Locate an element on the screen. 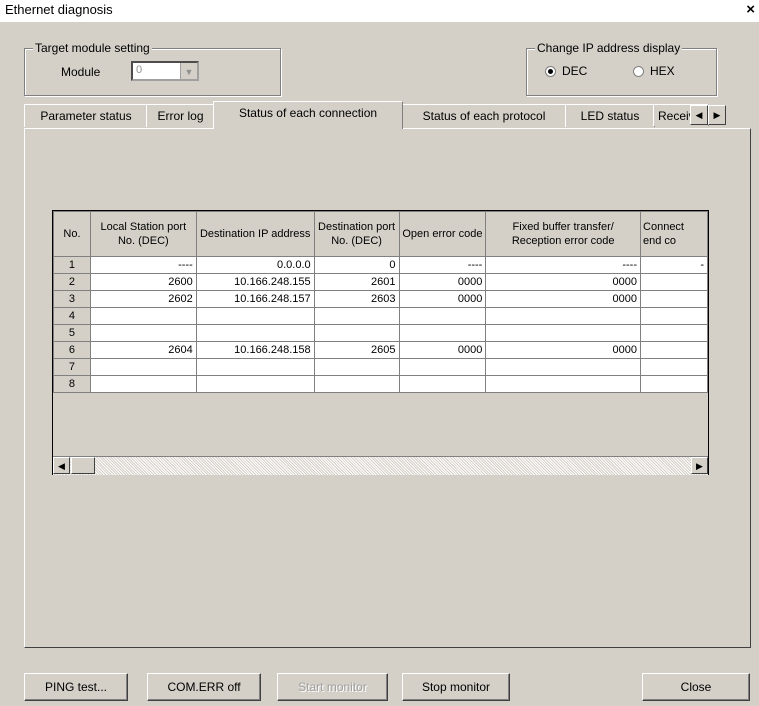  tab-scroll-left-icon: ◀ is located at coordinates (699, 115).